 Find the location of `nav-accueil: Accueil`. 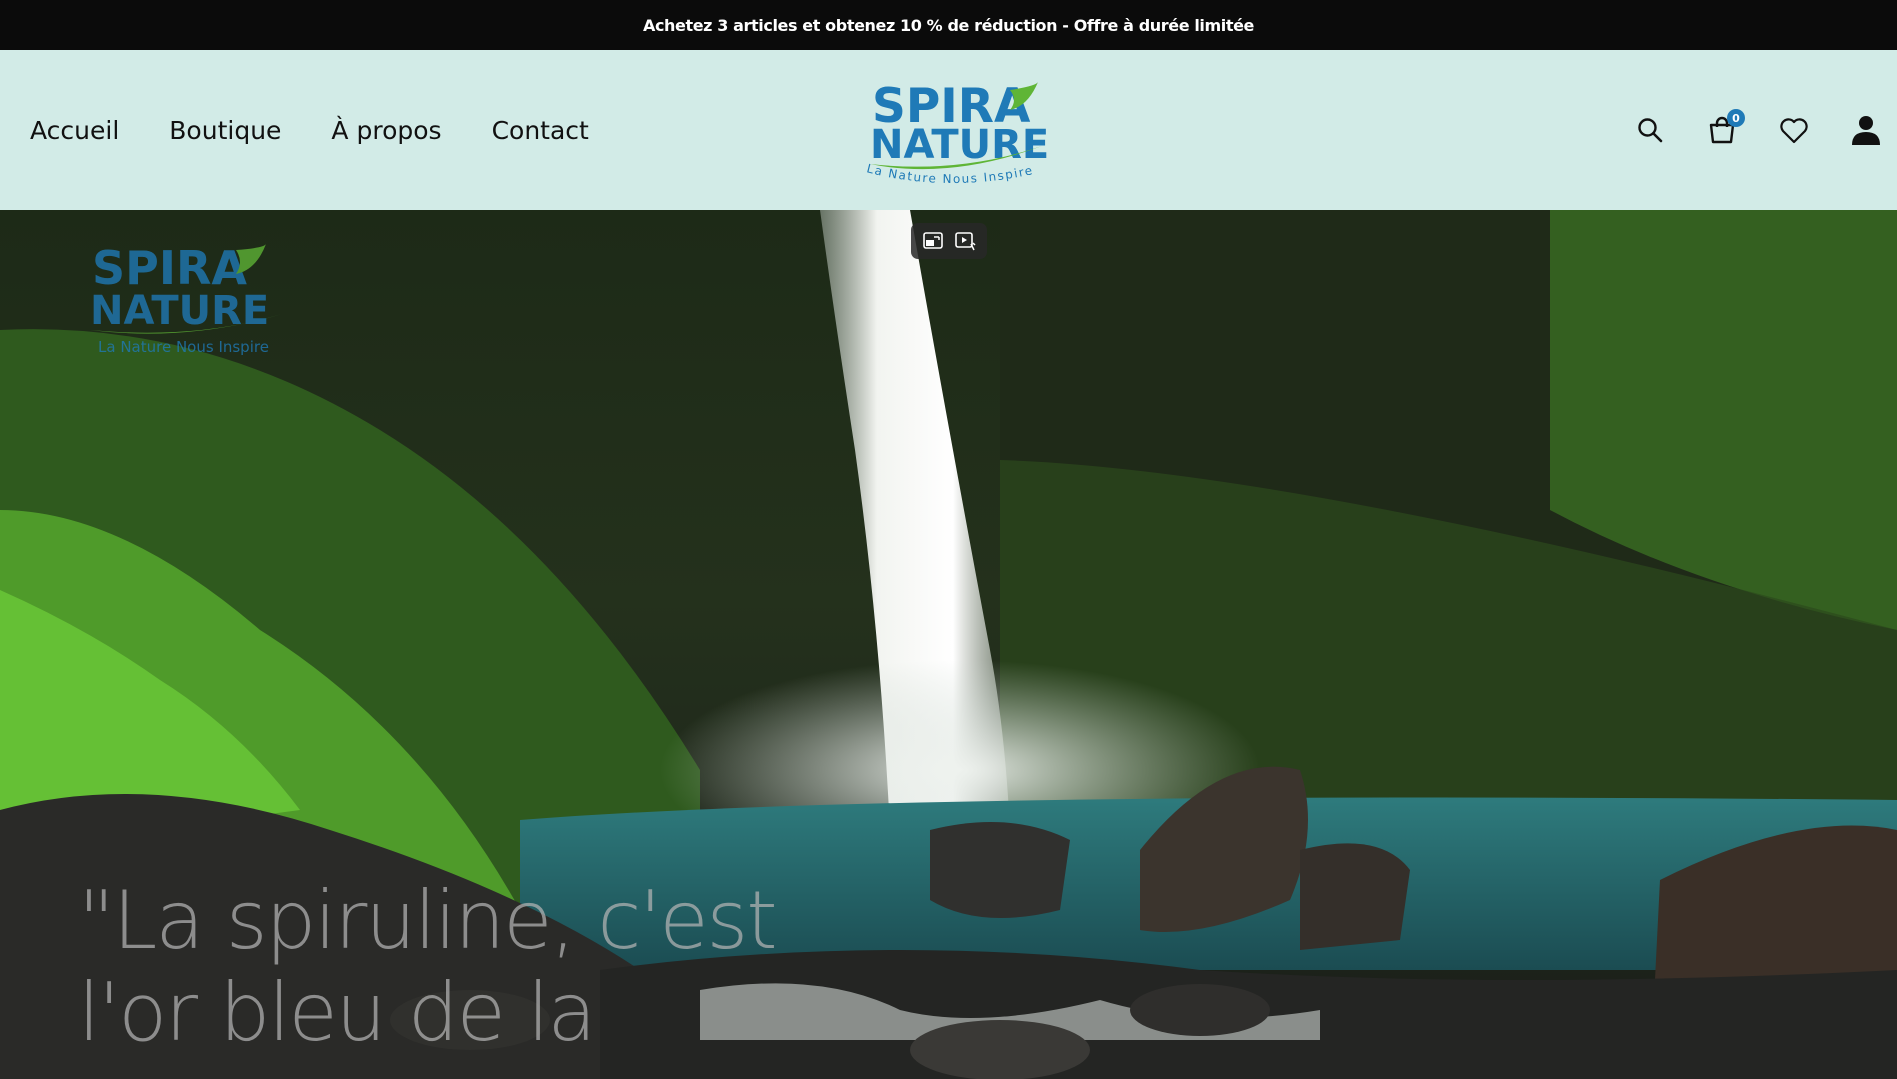

nav-accueil: Accueil is located at coordinates (74, 130).